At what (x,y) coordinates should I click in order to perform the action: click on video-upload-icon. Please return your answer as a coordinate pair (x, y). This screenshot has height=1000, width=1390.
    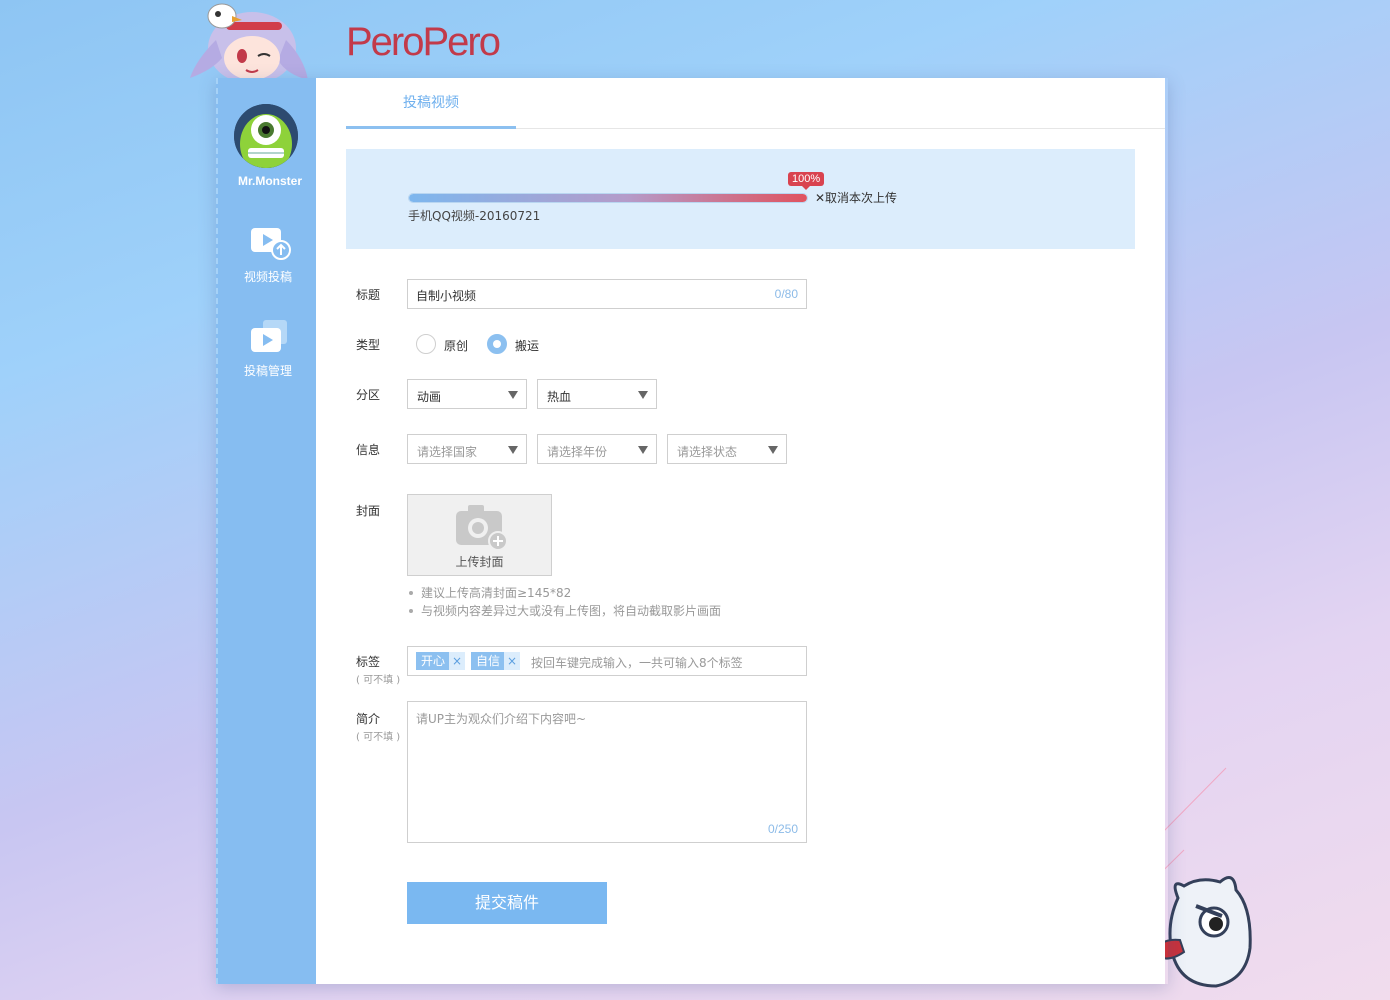
    Looking at the image, I should click on (268, 244).